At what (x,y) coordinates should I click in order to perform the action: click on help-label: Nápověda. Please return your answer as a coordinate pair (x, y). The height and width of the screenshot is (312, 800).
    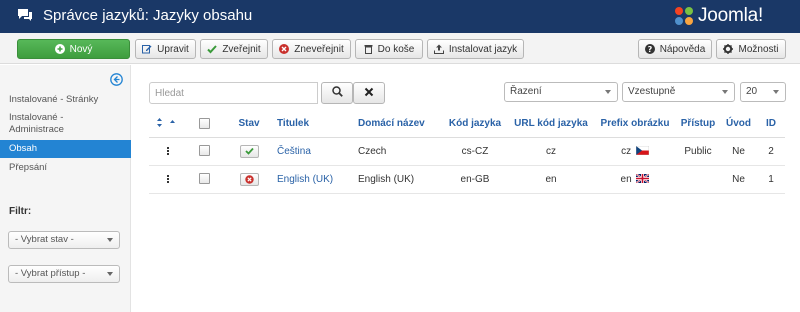
    Looking at the image, I should click on (682, 49).